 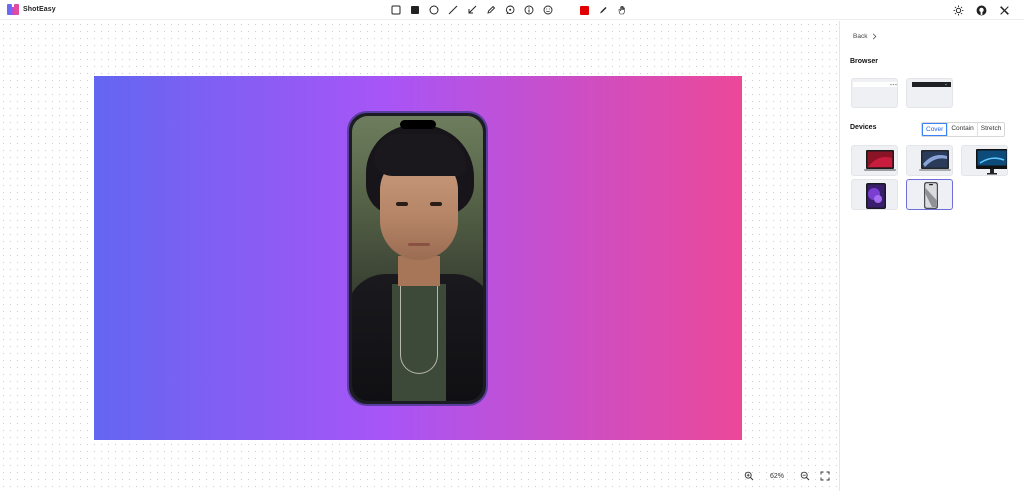 What do you see at coordinates (417, 124) in the screenshot?
I see `dynamic-island` at bounding box center [417, 124].